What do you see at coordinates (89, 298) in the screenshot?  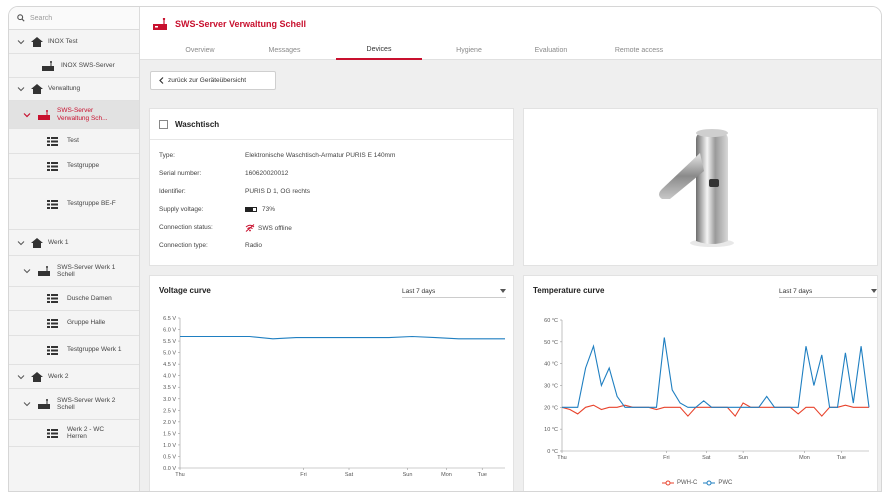 I see `tree-item-label: Dusche Damen` at bounding box center [89, 298].